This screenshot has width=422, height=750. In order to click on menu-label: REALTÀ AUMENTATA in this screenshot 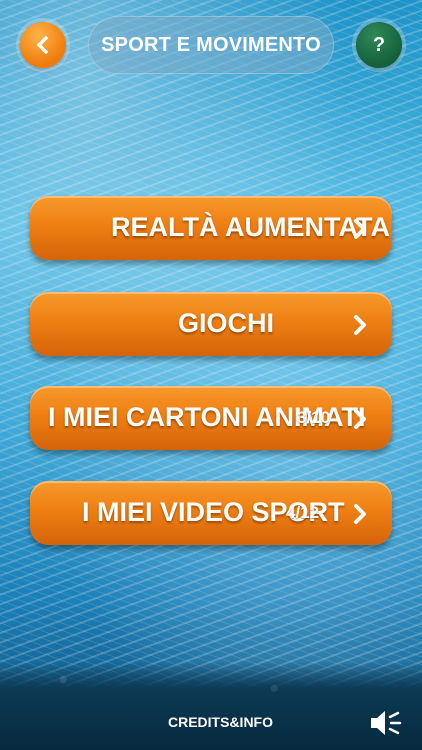, I will do `click(250, 227)`.